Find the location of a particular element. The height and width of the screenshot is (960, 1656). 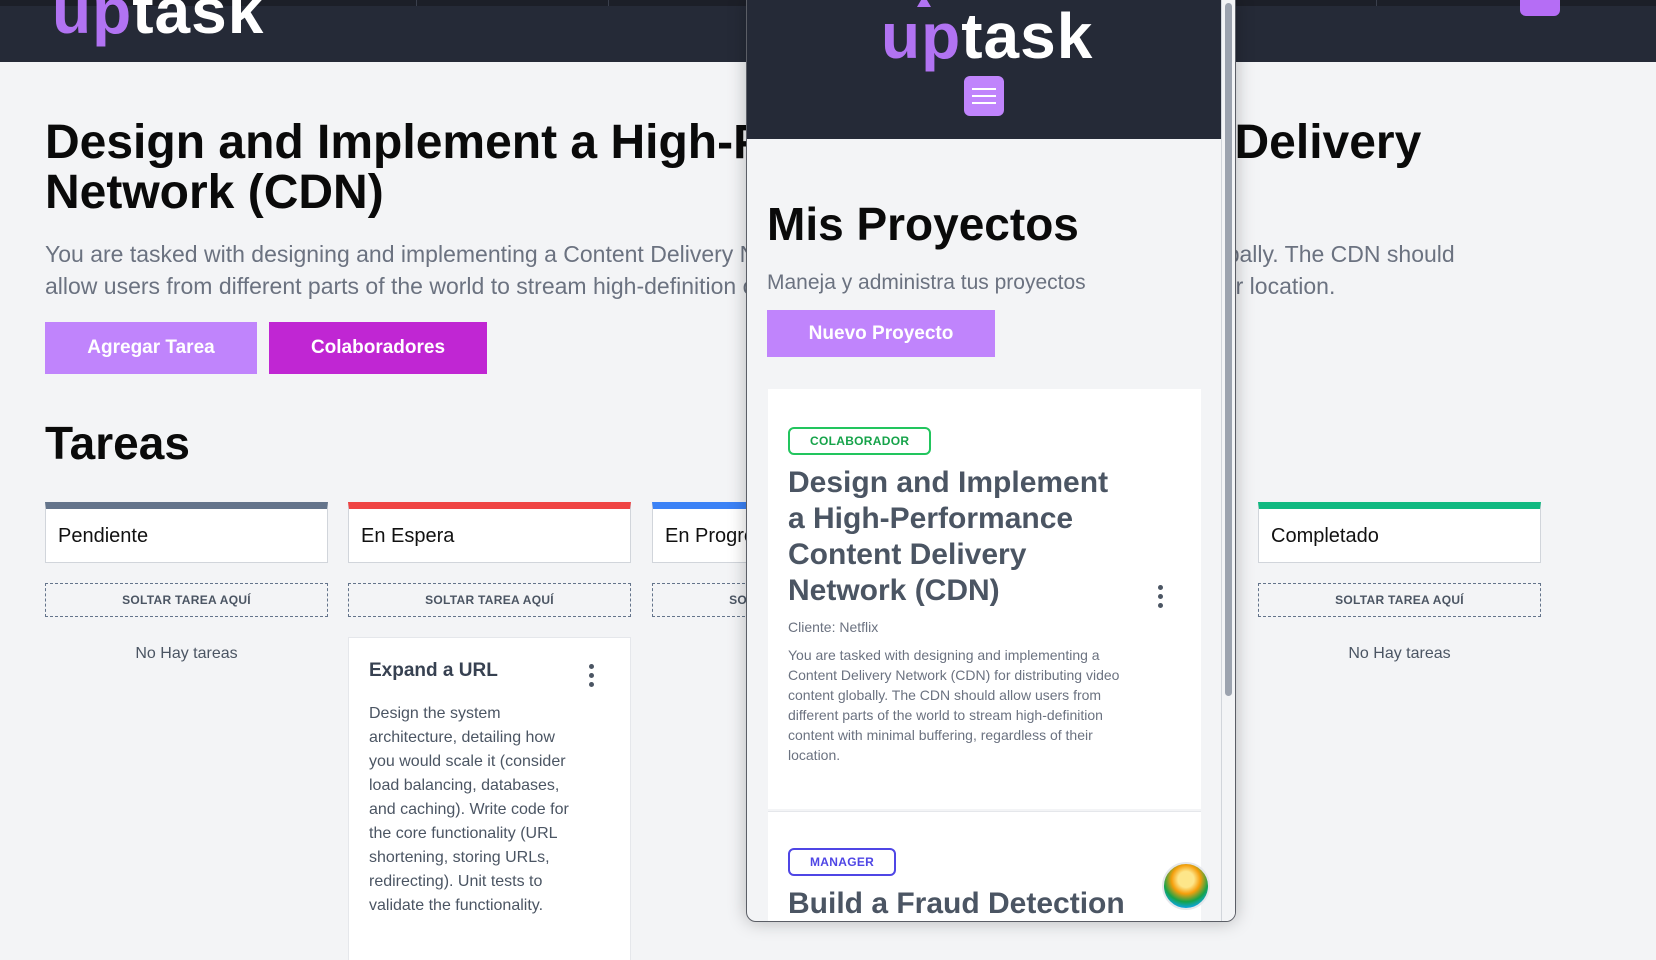

tasks-heading: Tareas is located at coordinates (117, 443).